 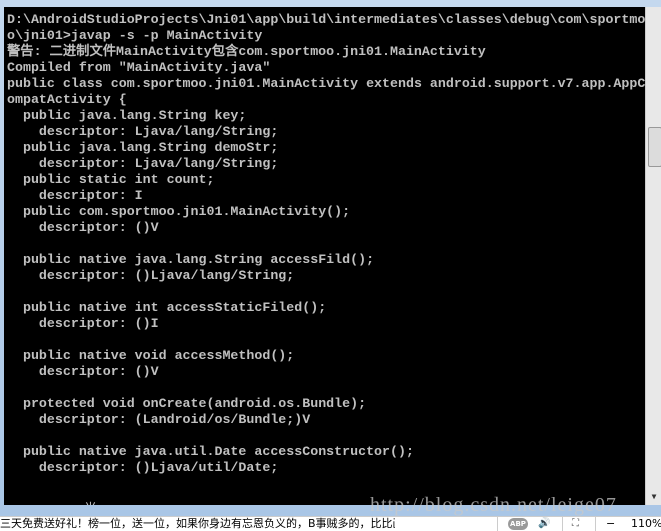 I want to click on console-line: o\jni01>javap -s -p MainActivity, so click(x=135, y=35).